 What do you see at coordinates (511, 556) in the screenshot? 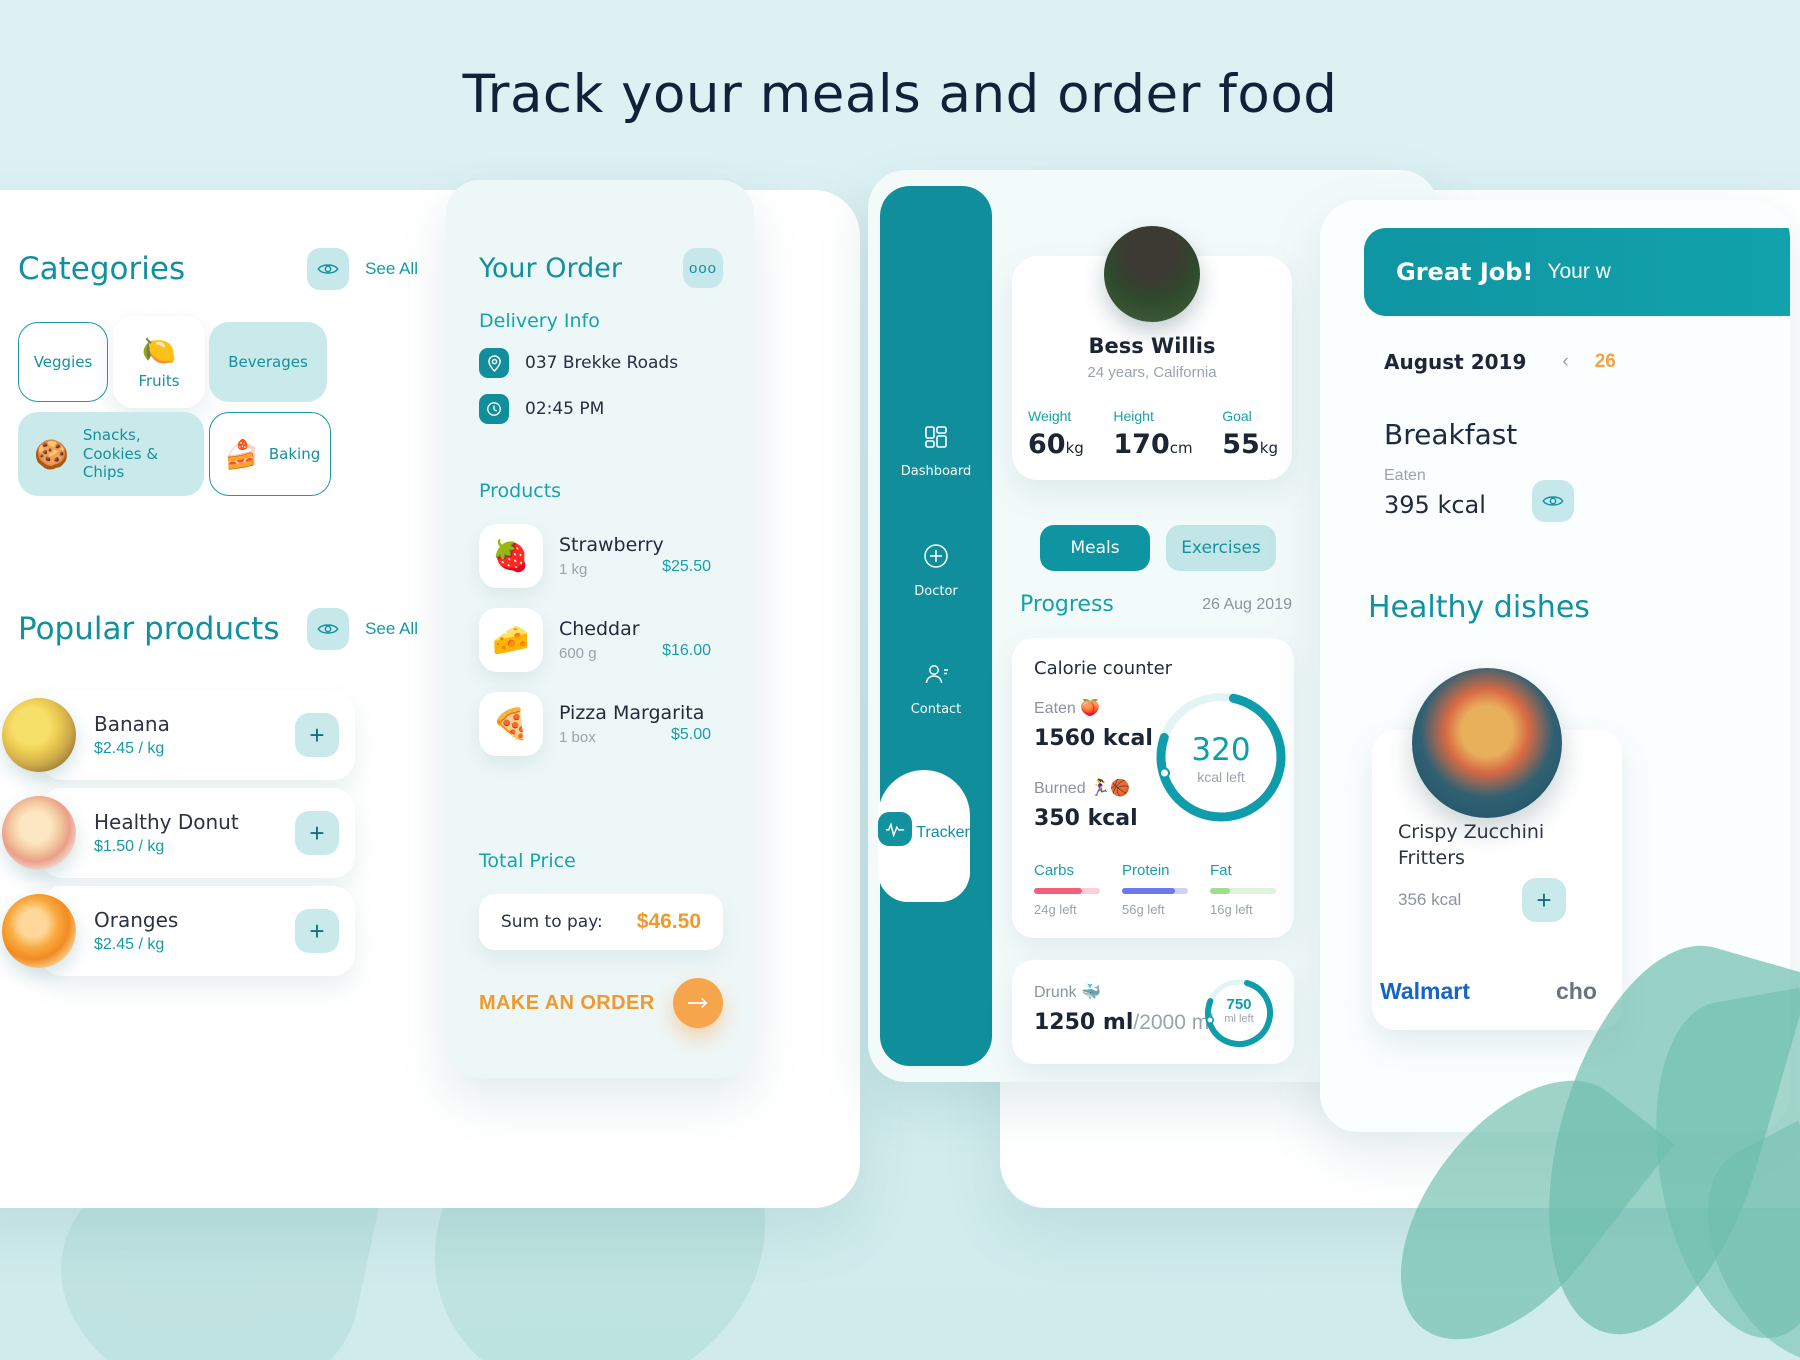
I see `product-image: 🍓` at bounding box center [511, 556].